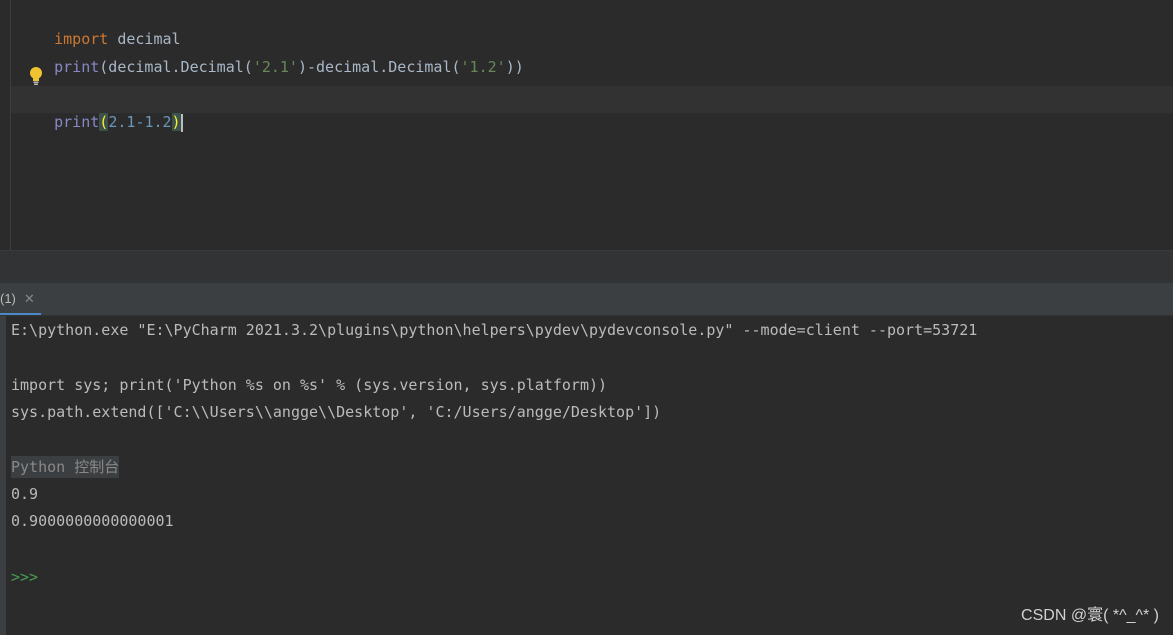 The width and height of the screenshot is (1173, 635). What do you see at coordinates (592, 99) in the screenshot?
I see `current-line-highlight` at bounding box center [592, 99].